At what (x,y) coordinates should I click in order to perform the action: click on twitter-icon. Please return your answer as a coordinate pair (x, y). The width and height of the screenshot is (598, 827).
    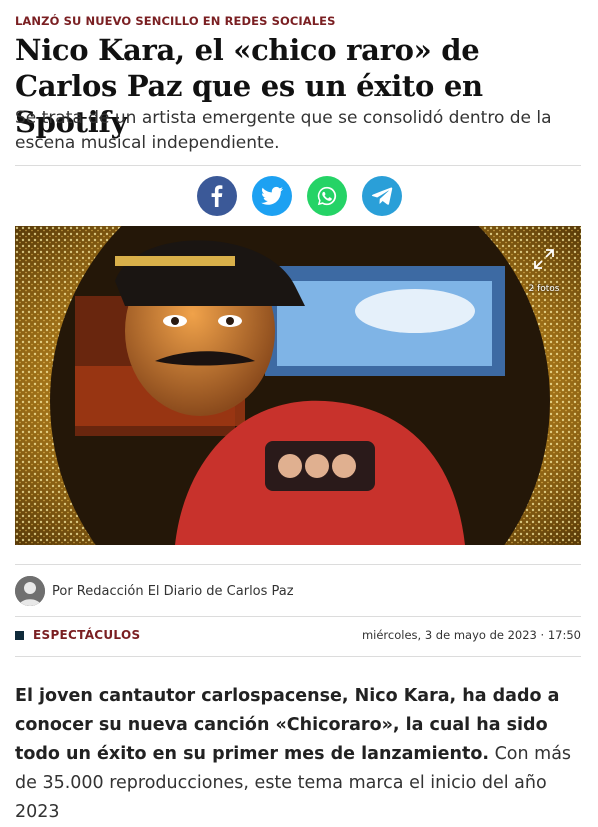
    Looking at the image, I should click on (271, 195).